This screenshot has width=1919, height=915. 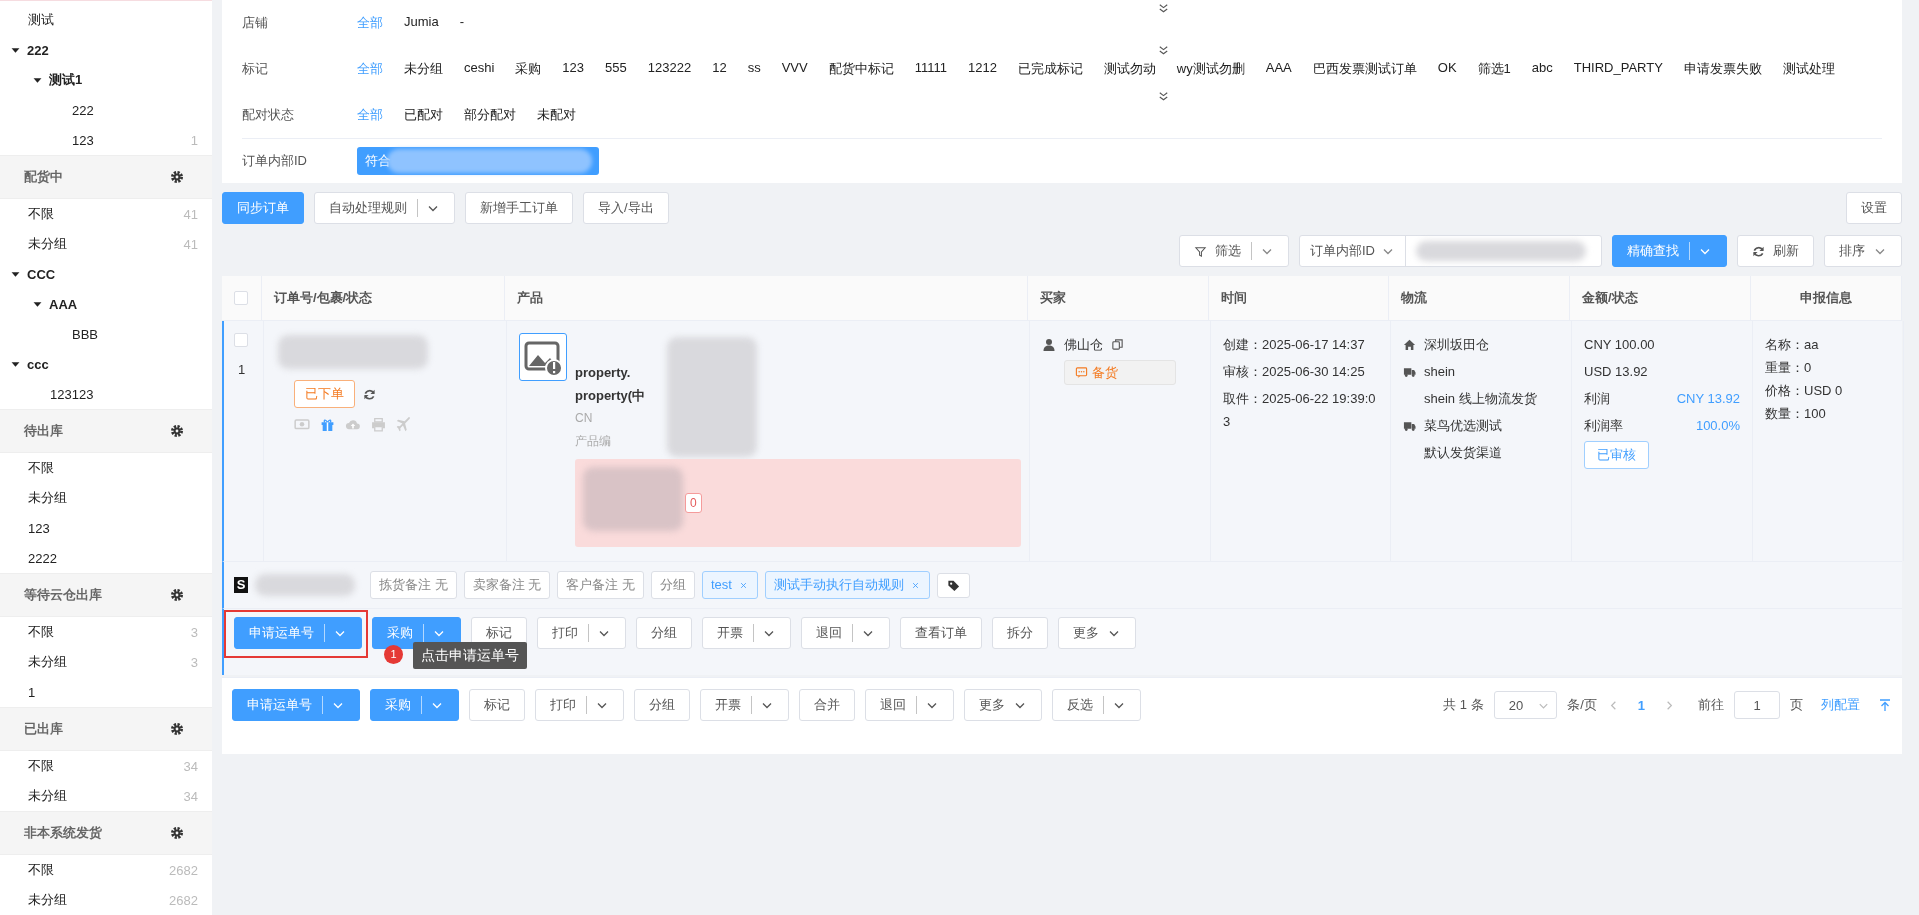 I want to click on filter-option: 已配对, so click(x=423, y=115).